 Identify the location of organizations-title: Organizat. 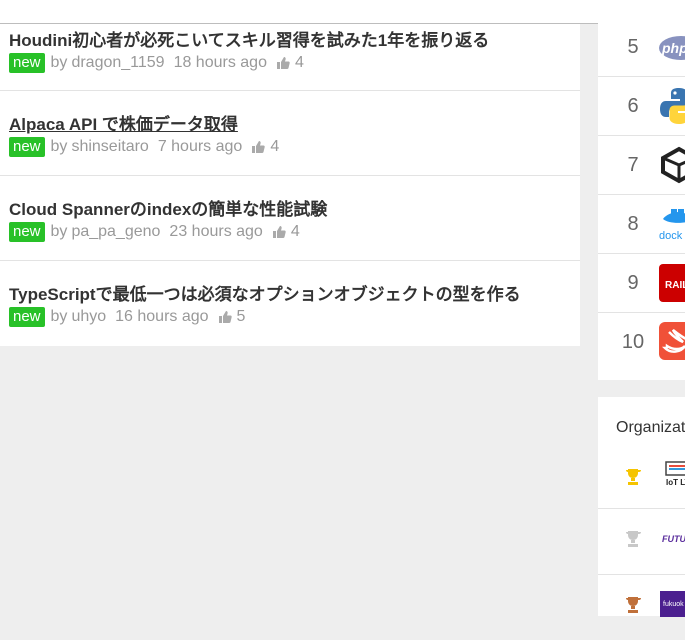
(650, 427).